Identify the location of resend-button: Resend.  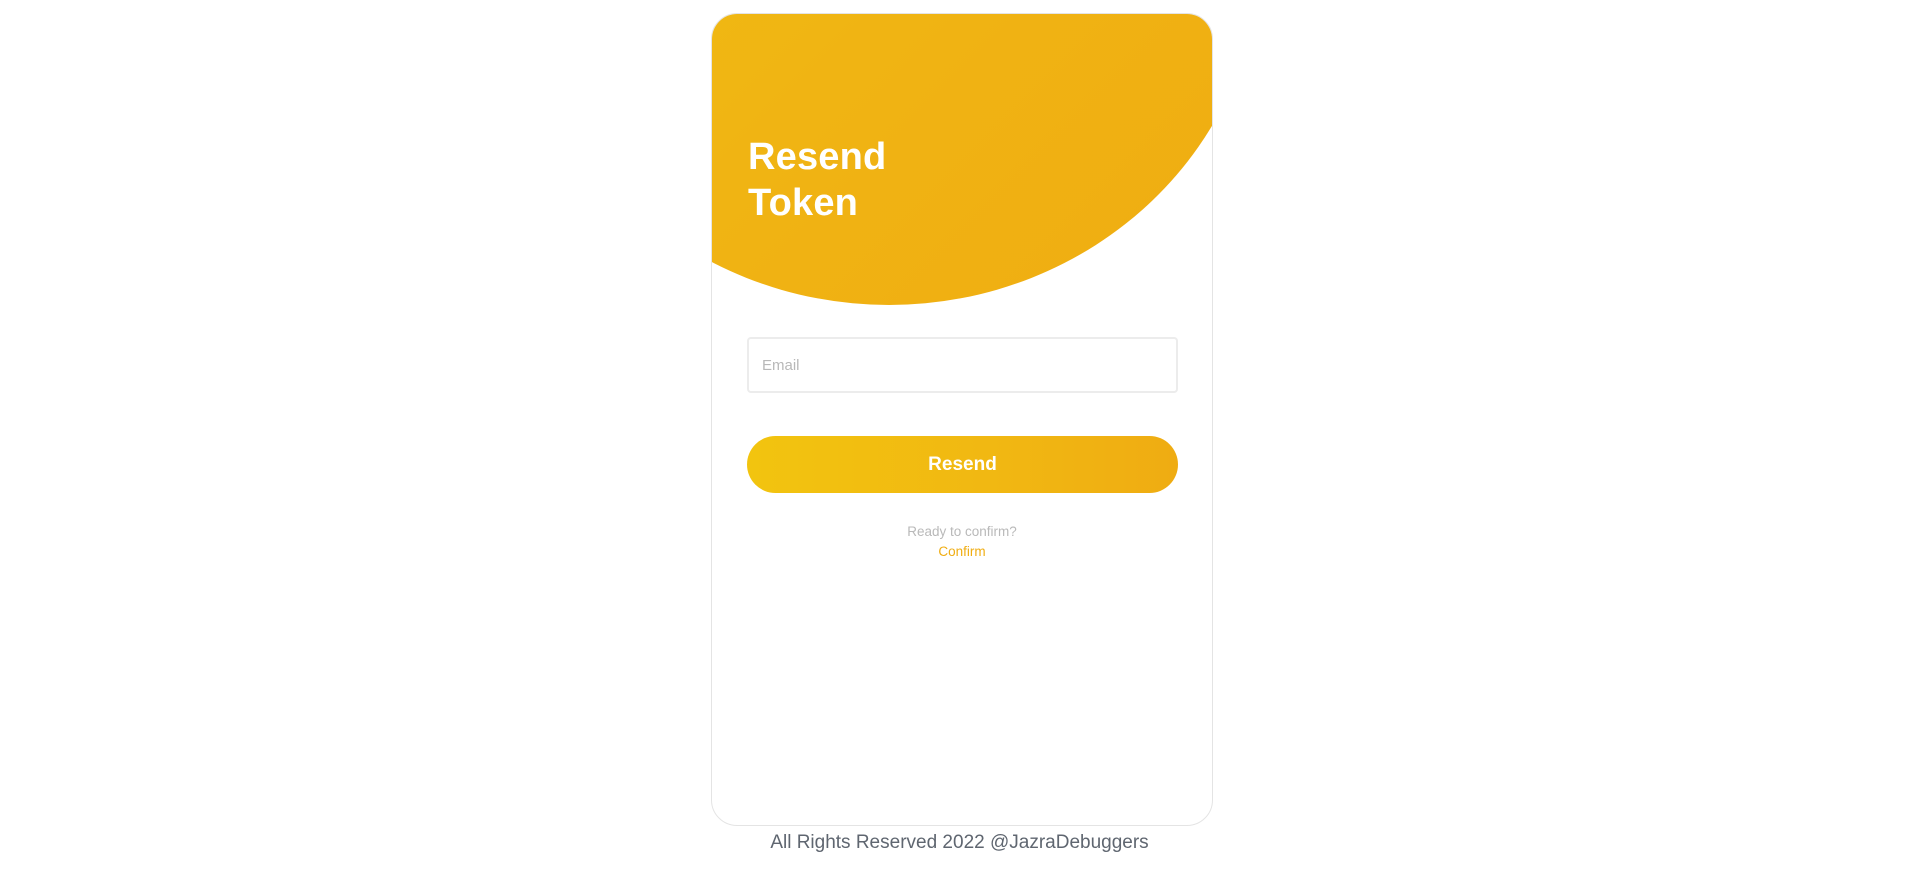
(962, 464).